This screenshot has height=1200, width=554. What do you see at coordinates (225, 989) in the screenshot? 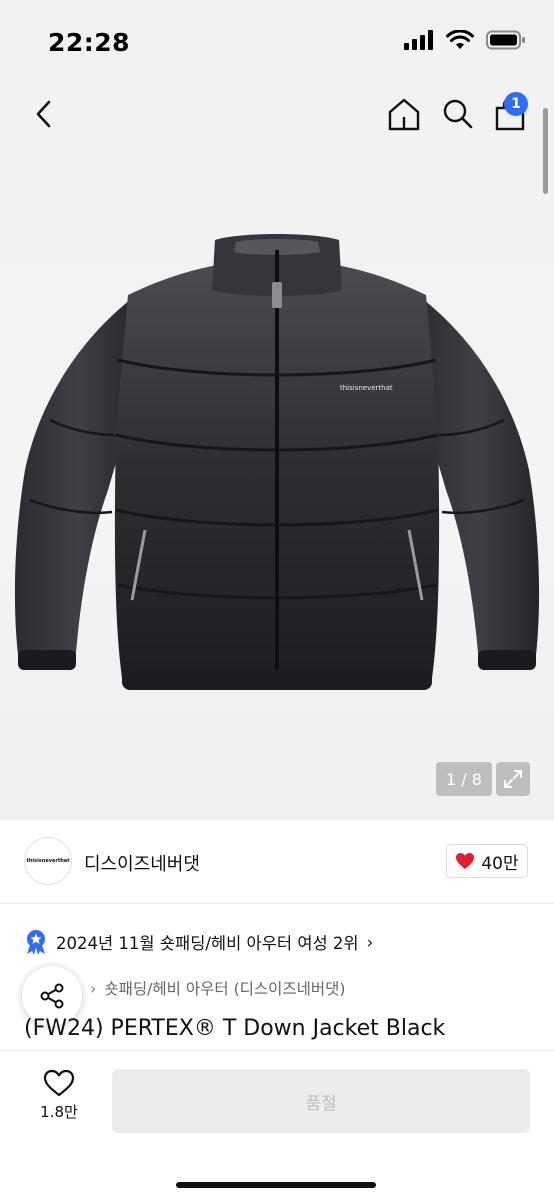
I see `category-text: 숏패딩/헤비 아우터 (디스이즈네버댓)` at bounding box center [225, 989].